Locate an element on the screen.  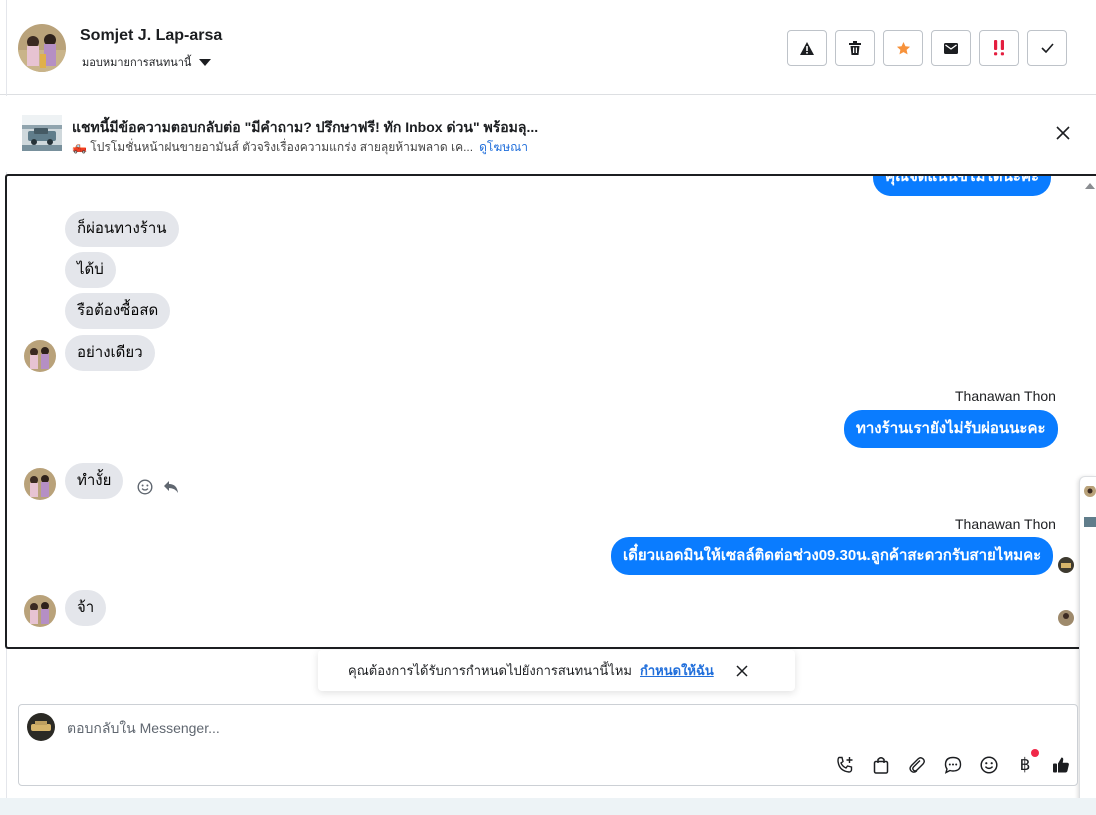
page-avatar is located at coordinates (41, 727).